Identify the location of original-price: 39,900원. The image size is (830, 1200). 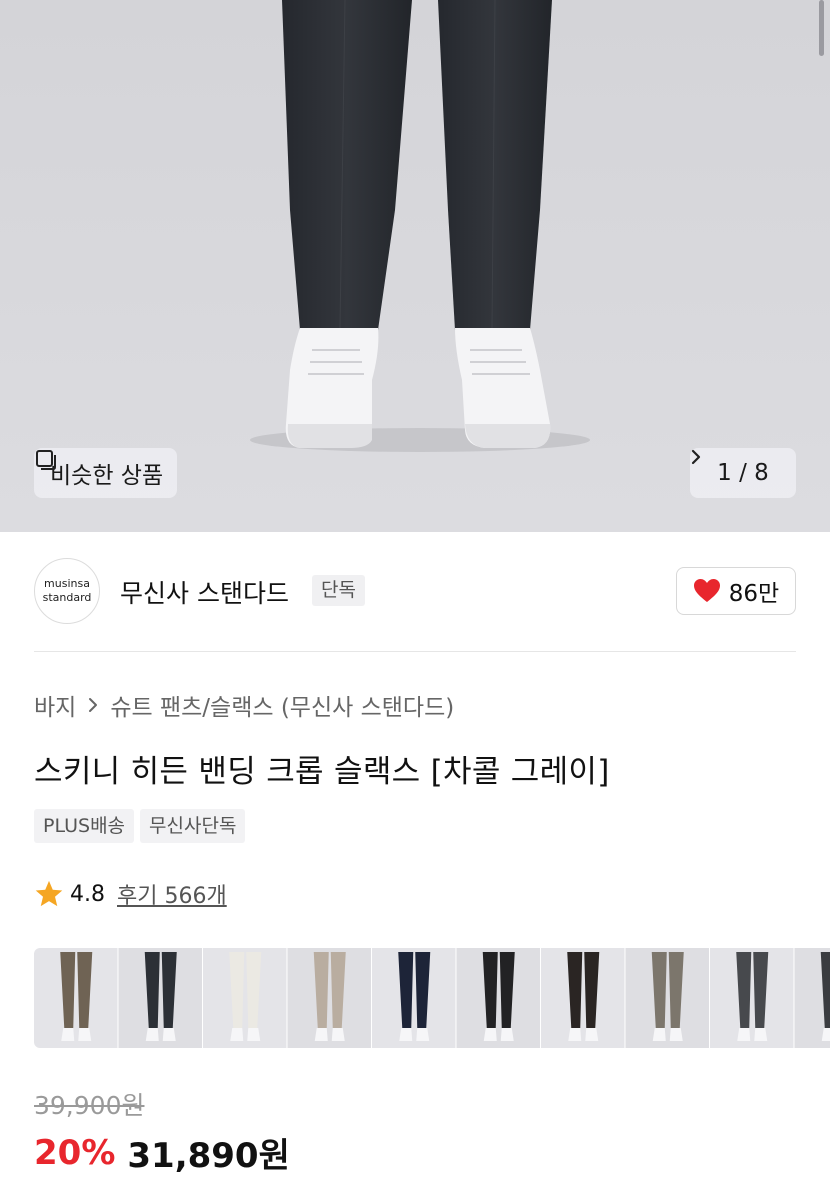
(89, 1105).